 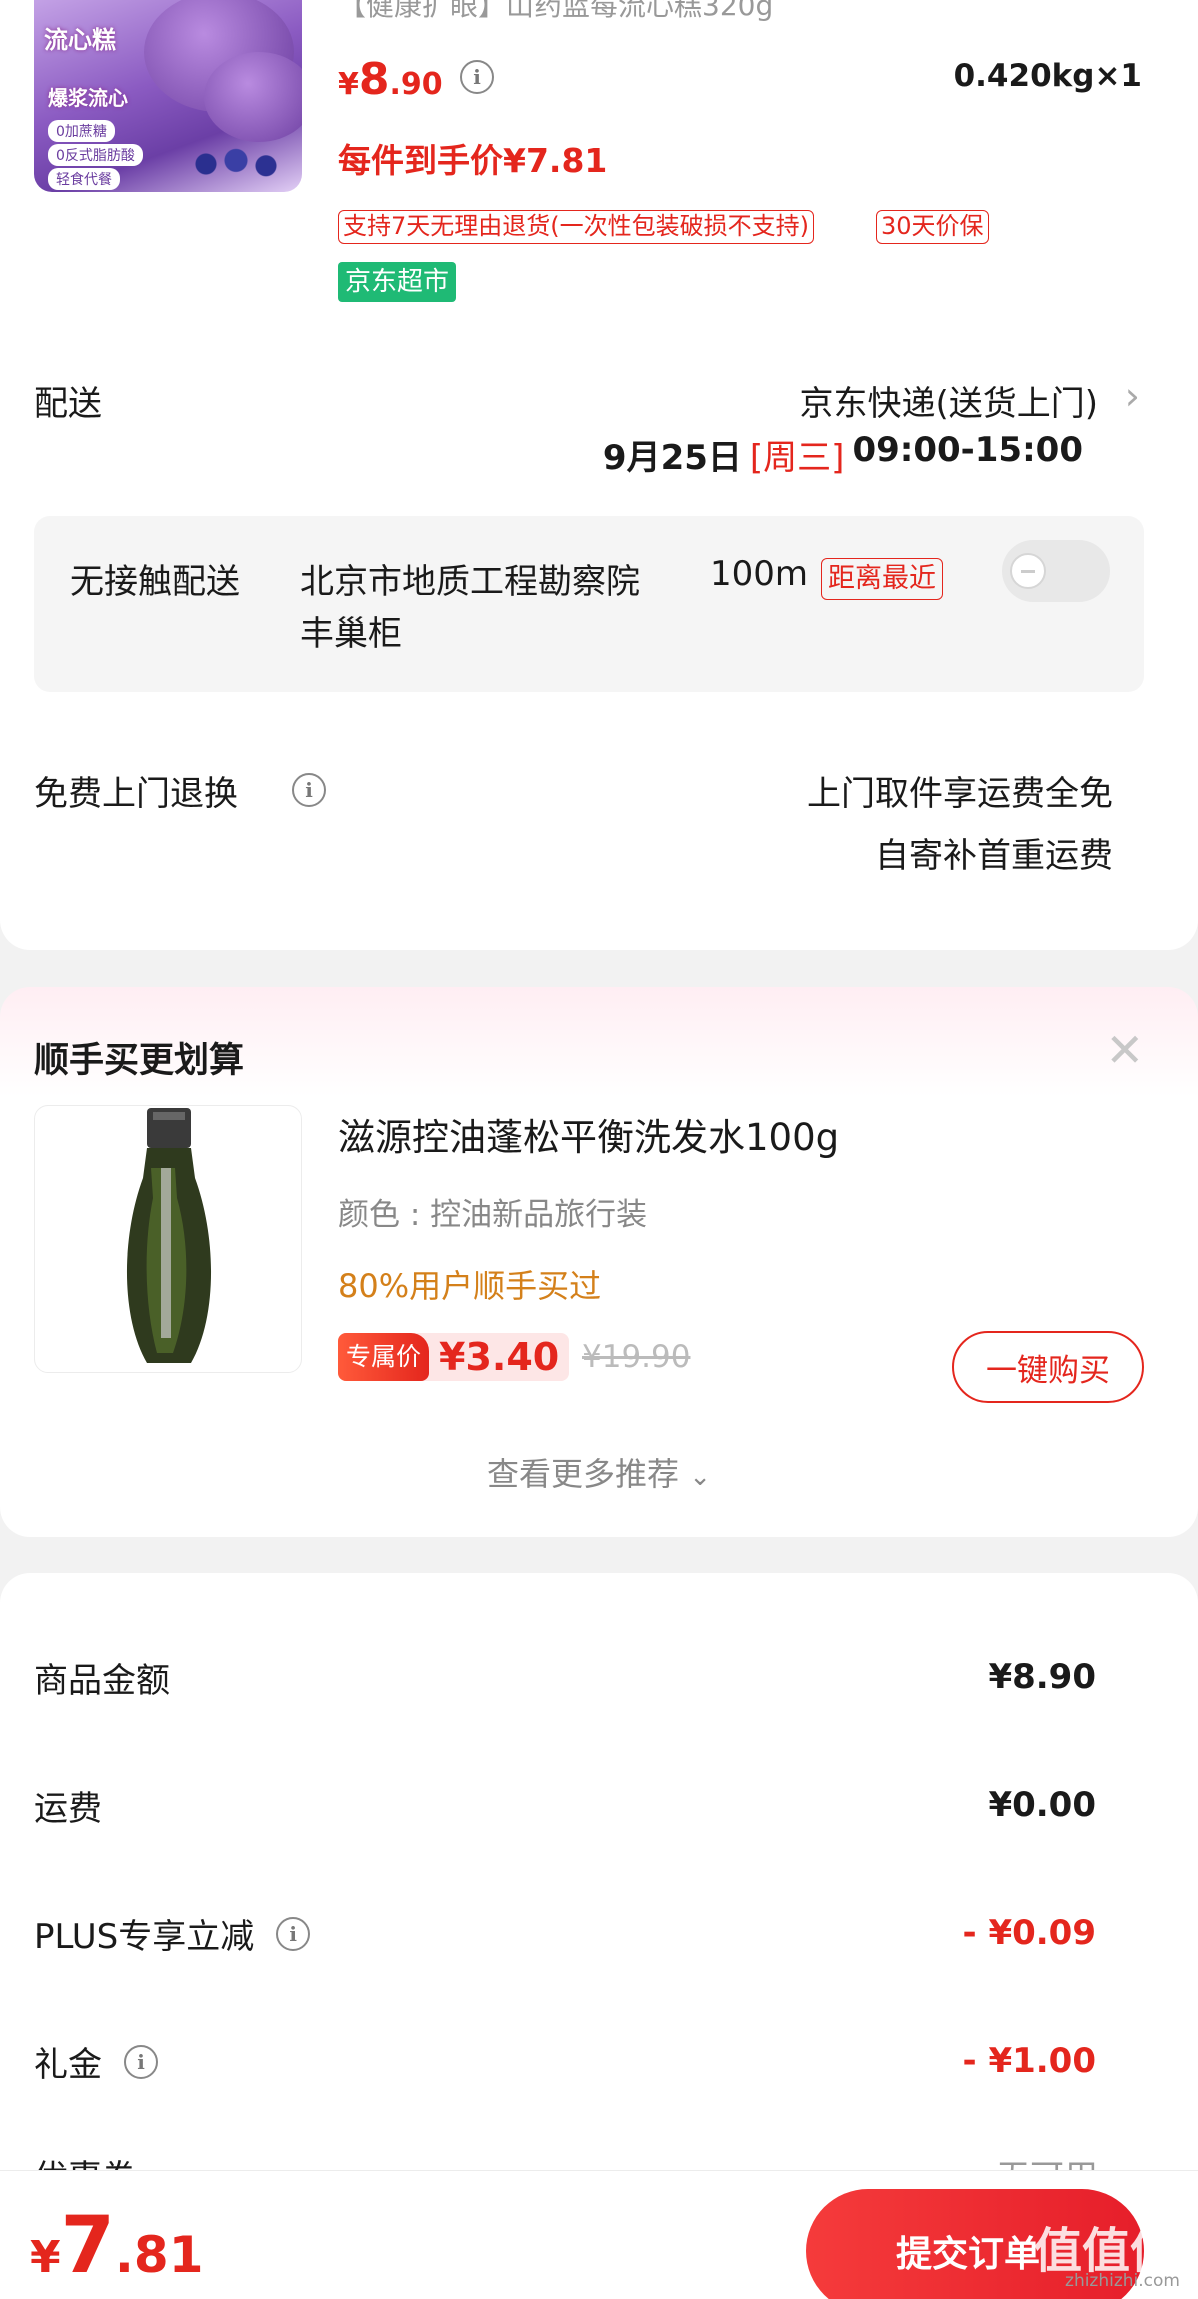 I want to click on price-currency: ¥, so click(x=348, y=84).